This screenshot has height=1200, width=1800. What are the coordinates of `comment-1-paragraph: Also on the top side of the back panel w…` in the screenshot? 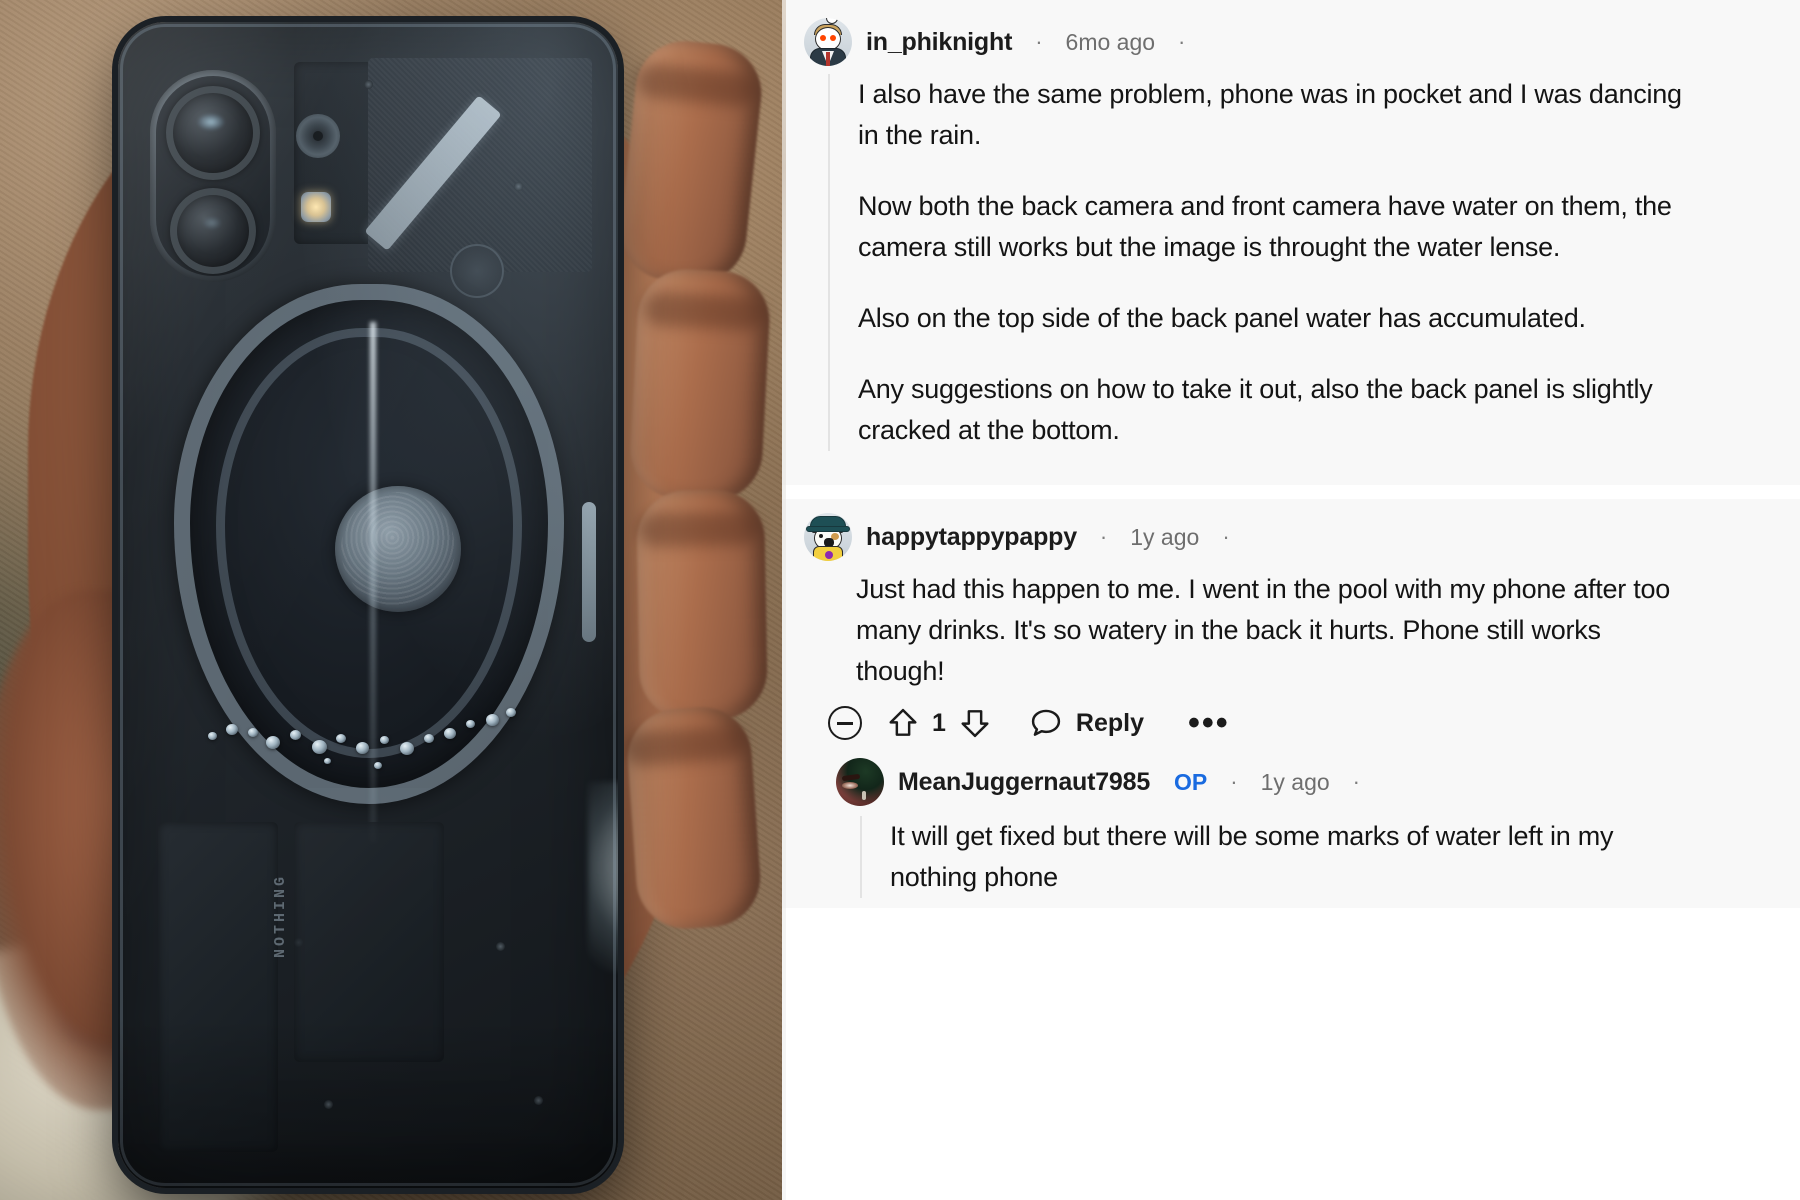 It's located at (1222, 318).